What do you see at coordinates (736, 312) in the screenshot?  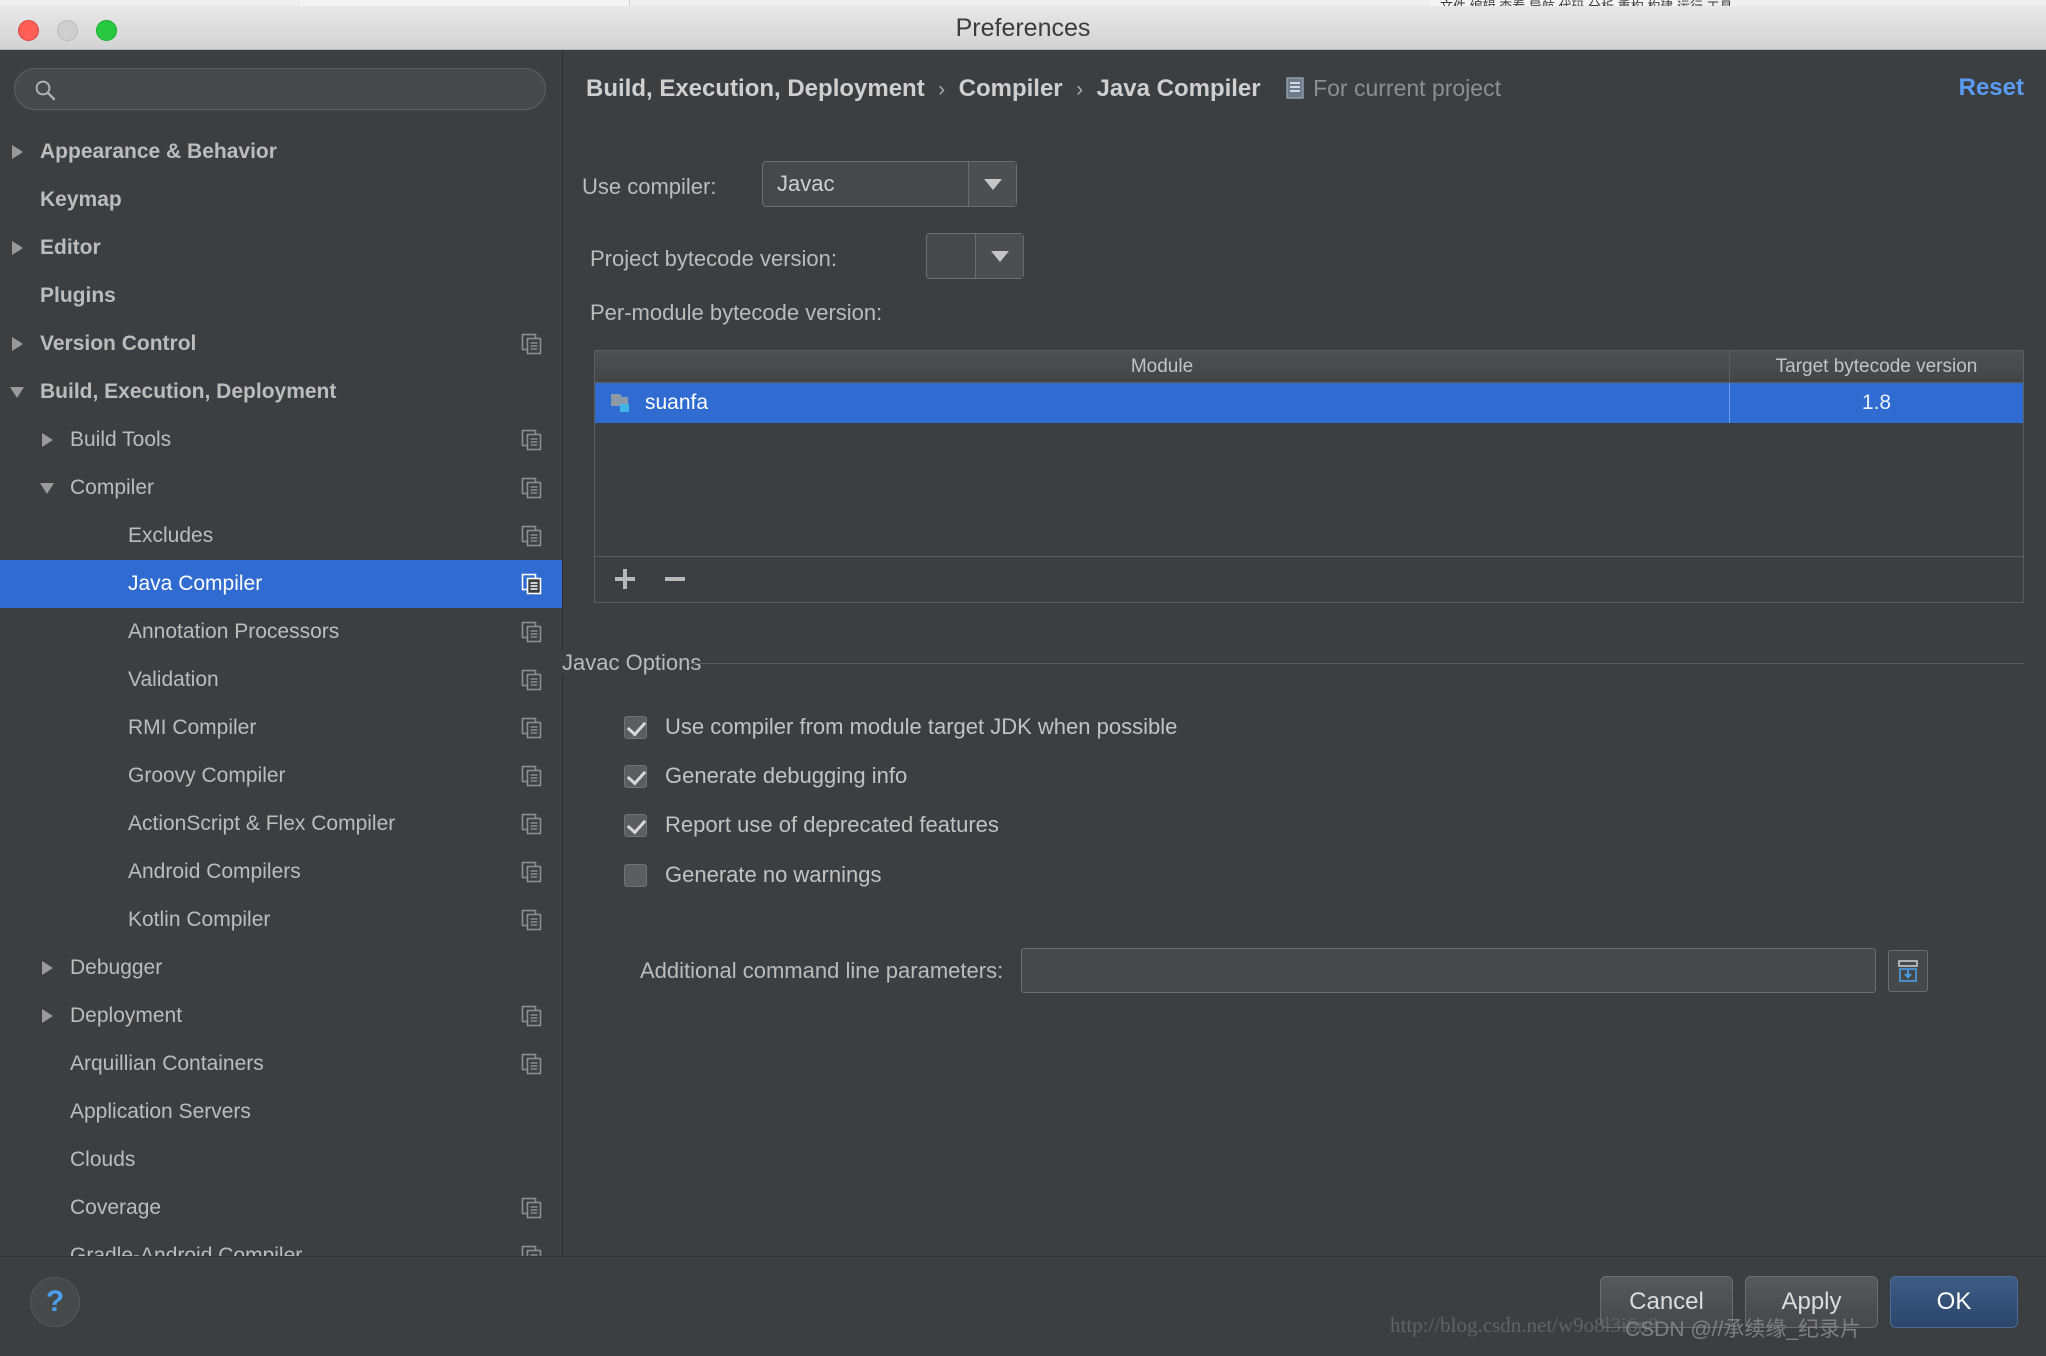 I see `per-module-label: Per-module bytecode version:` at bounding box center [736, 312].